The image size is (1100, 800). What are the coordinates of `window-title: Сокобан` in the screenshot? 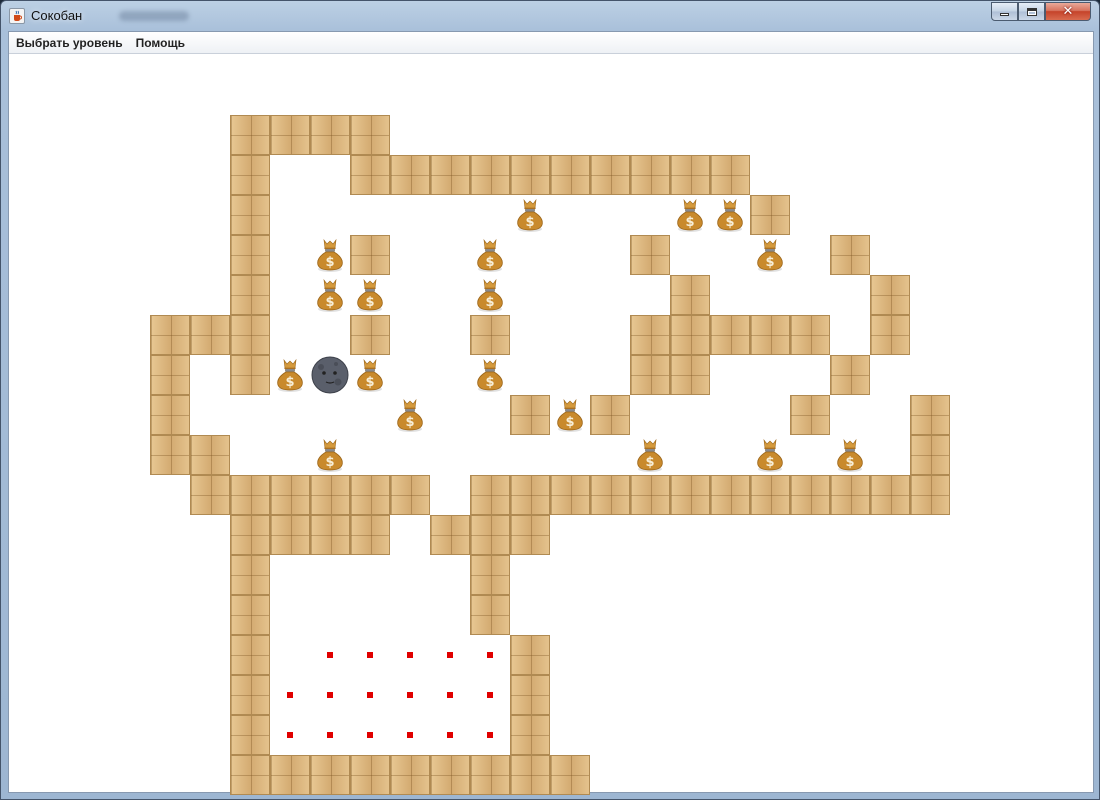 It's located at (57, 15).